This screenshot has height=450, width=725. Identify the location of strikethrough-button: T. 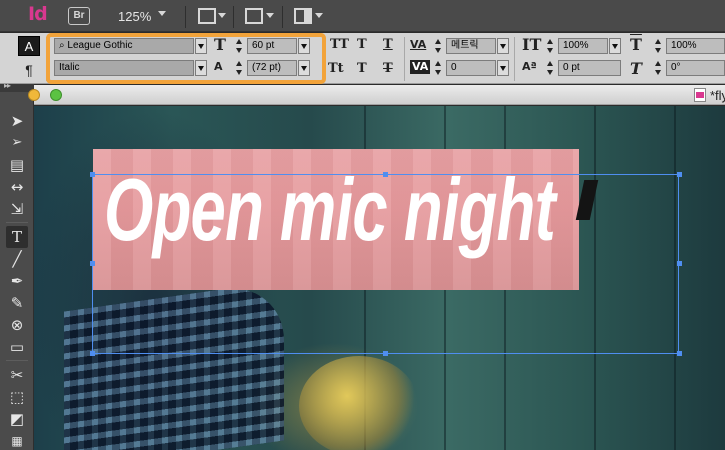
(388, 69).